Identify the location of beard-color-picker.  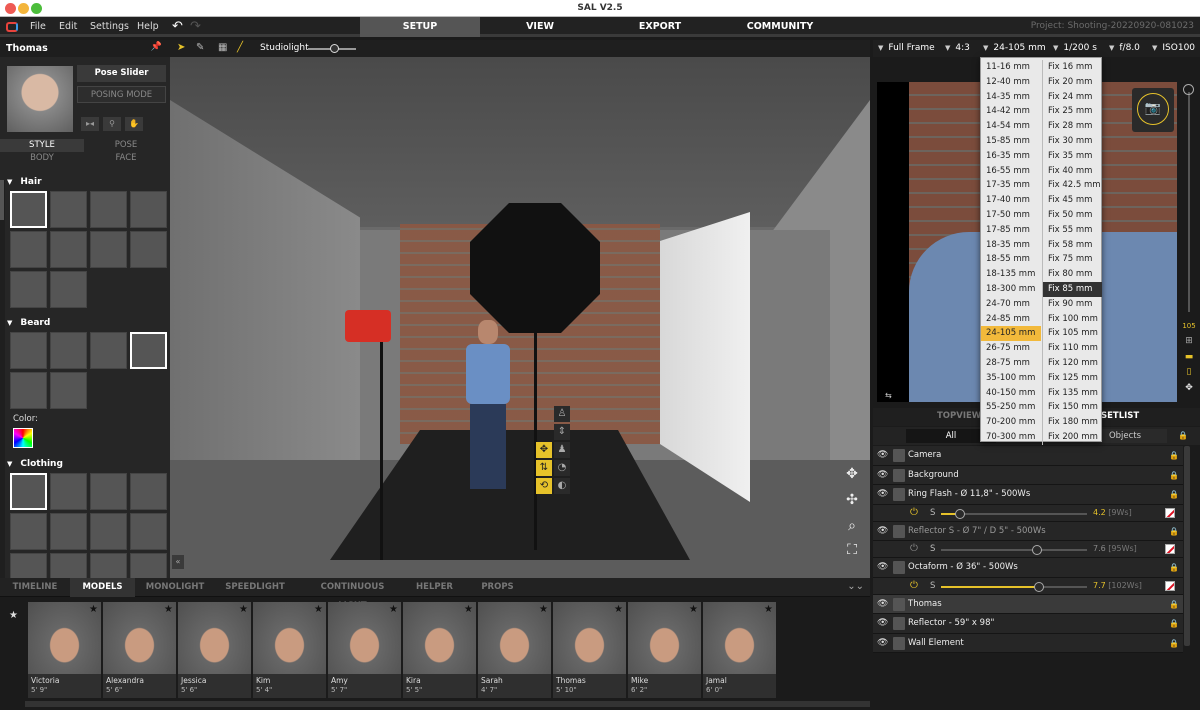
(23, 438).